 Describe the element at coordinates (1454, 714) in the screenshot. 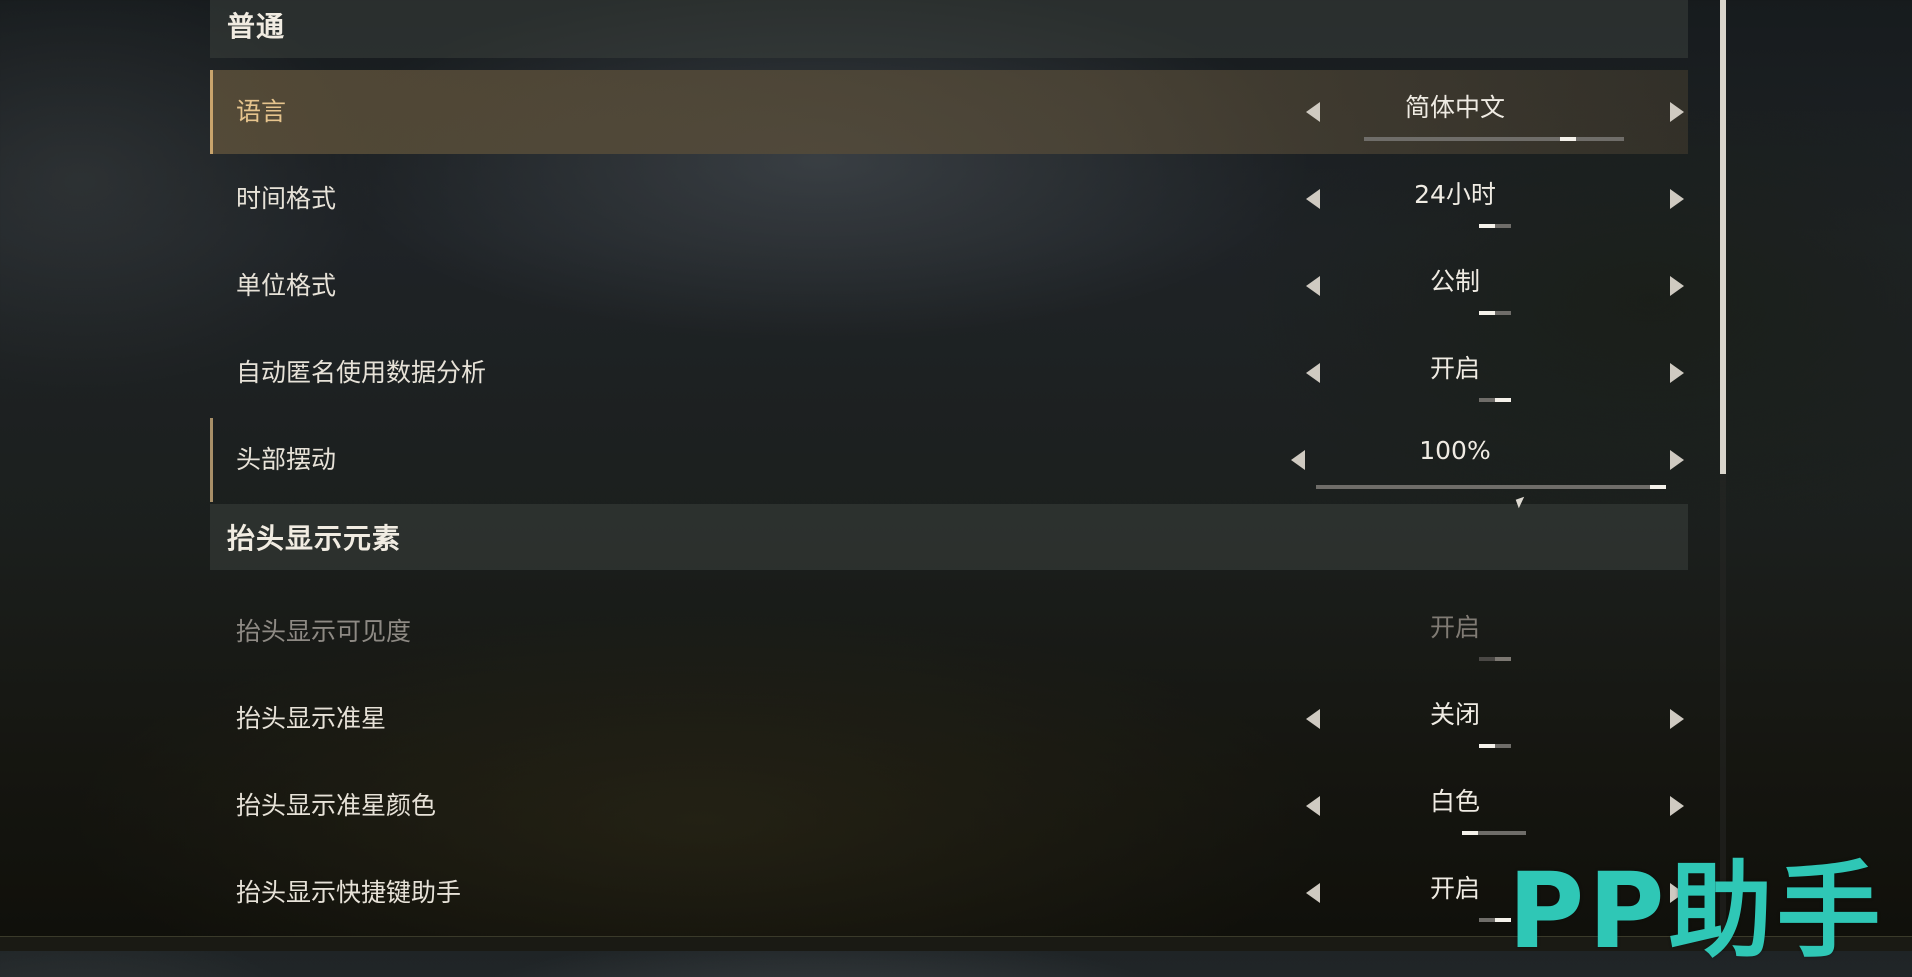

I see `setting-value: 关闭` at that location.